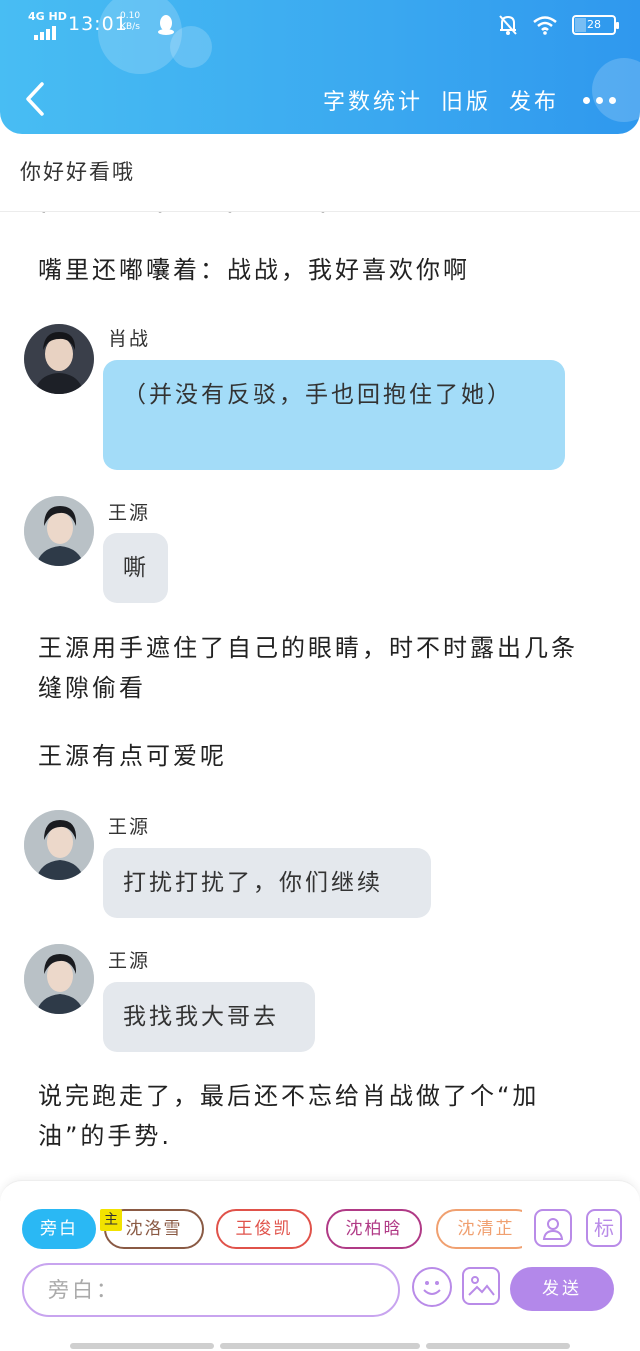 This screenshot has width=640, height=1351. What do you see at coordinates (264, 1229) in the screenshot?
I see `character-chip: 王俊凯` at bounding box center [264, 1229].